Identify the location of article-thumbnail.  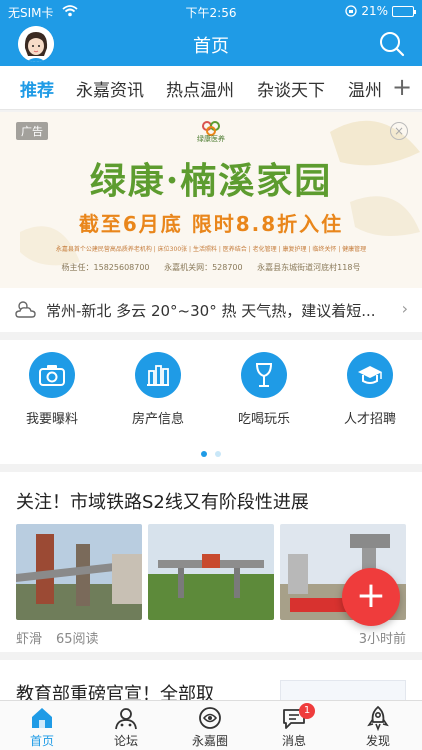
(343, 691).